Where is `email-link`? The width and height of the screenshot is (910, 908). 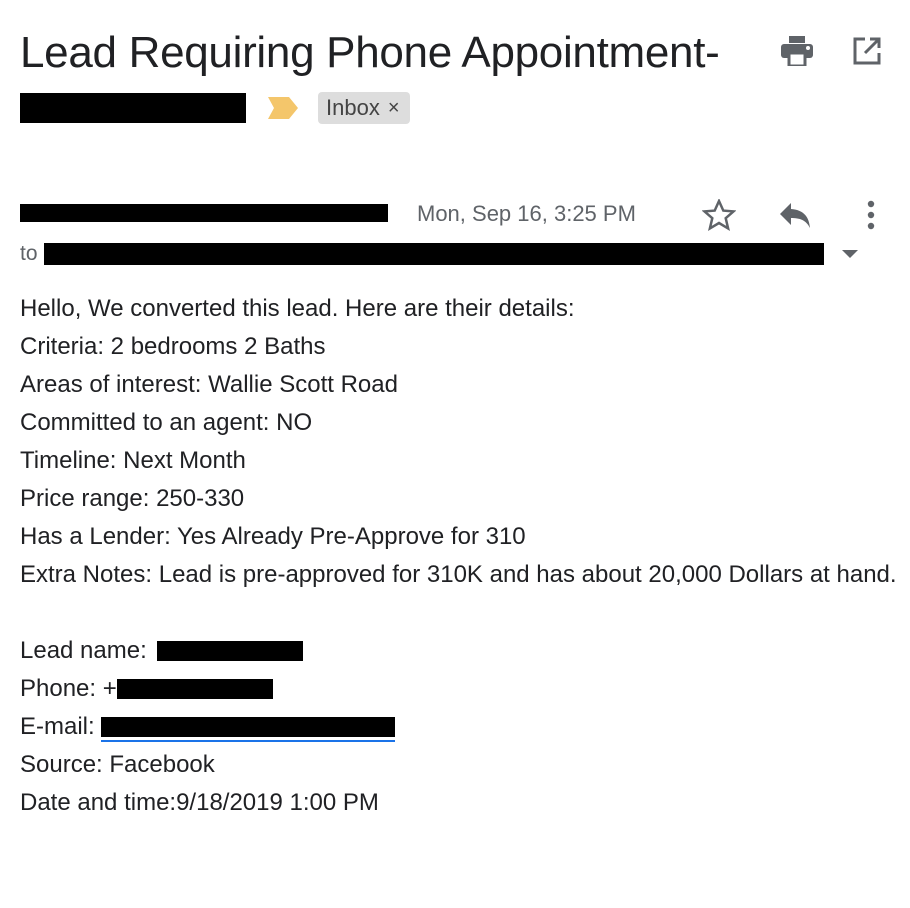
email-link is located at coordinates (248, 727).